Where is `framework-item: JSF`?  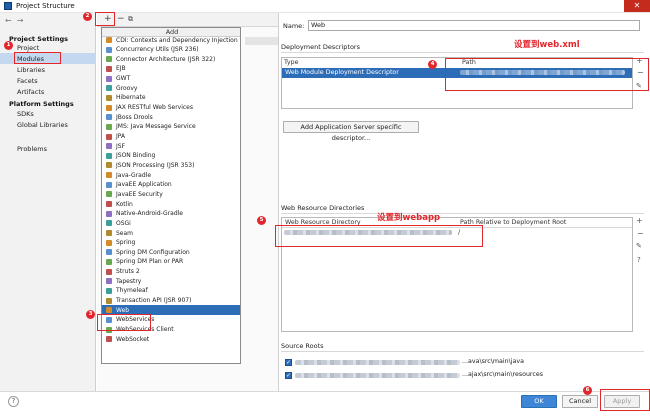 framework-item: JSF is located at coordinates (171, 146).